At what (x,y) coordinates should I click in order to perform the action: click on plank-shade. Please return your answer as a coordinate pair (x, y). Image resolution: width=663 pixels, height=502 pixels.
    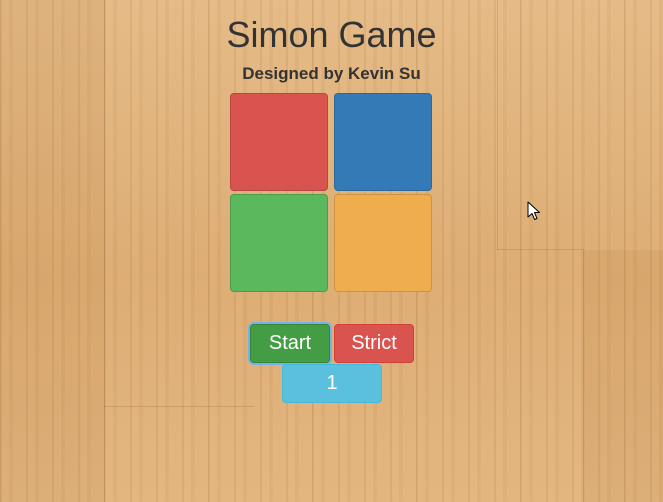
    Looking at the image, I should click on (623, 376).